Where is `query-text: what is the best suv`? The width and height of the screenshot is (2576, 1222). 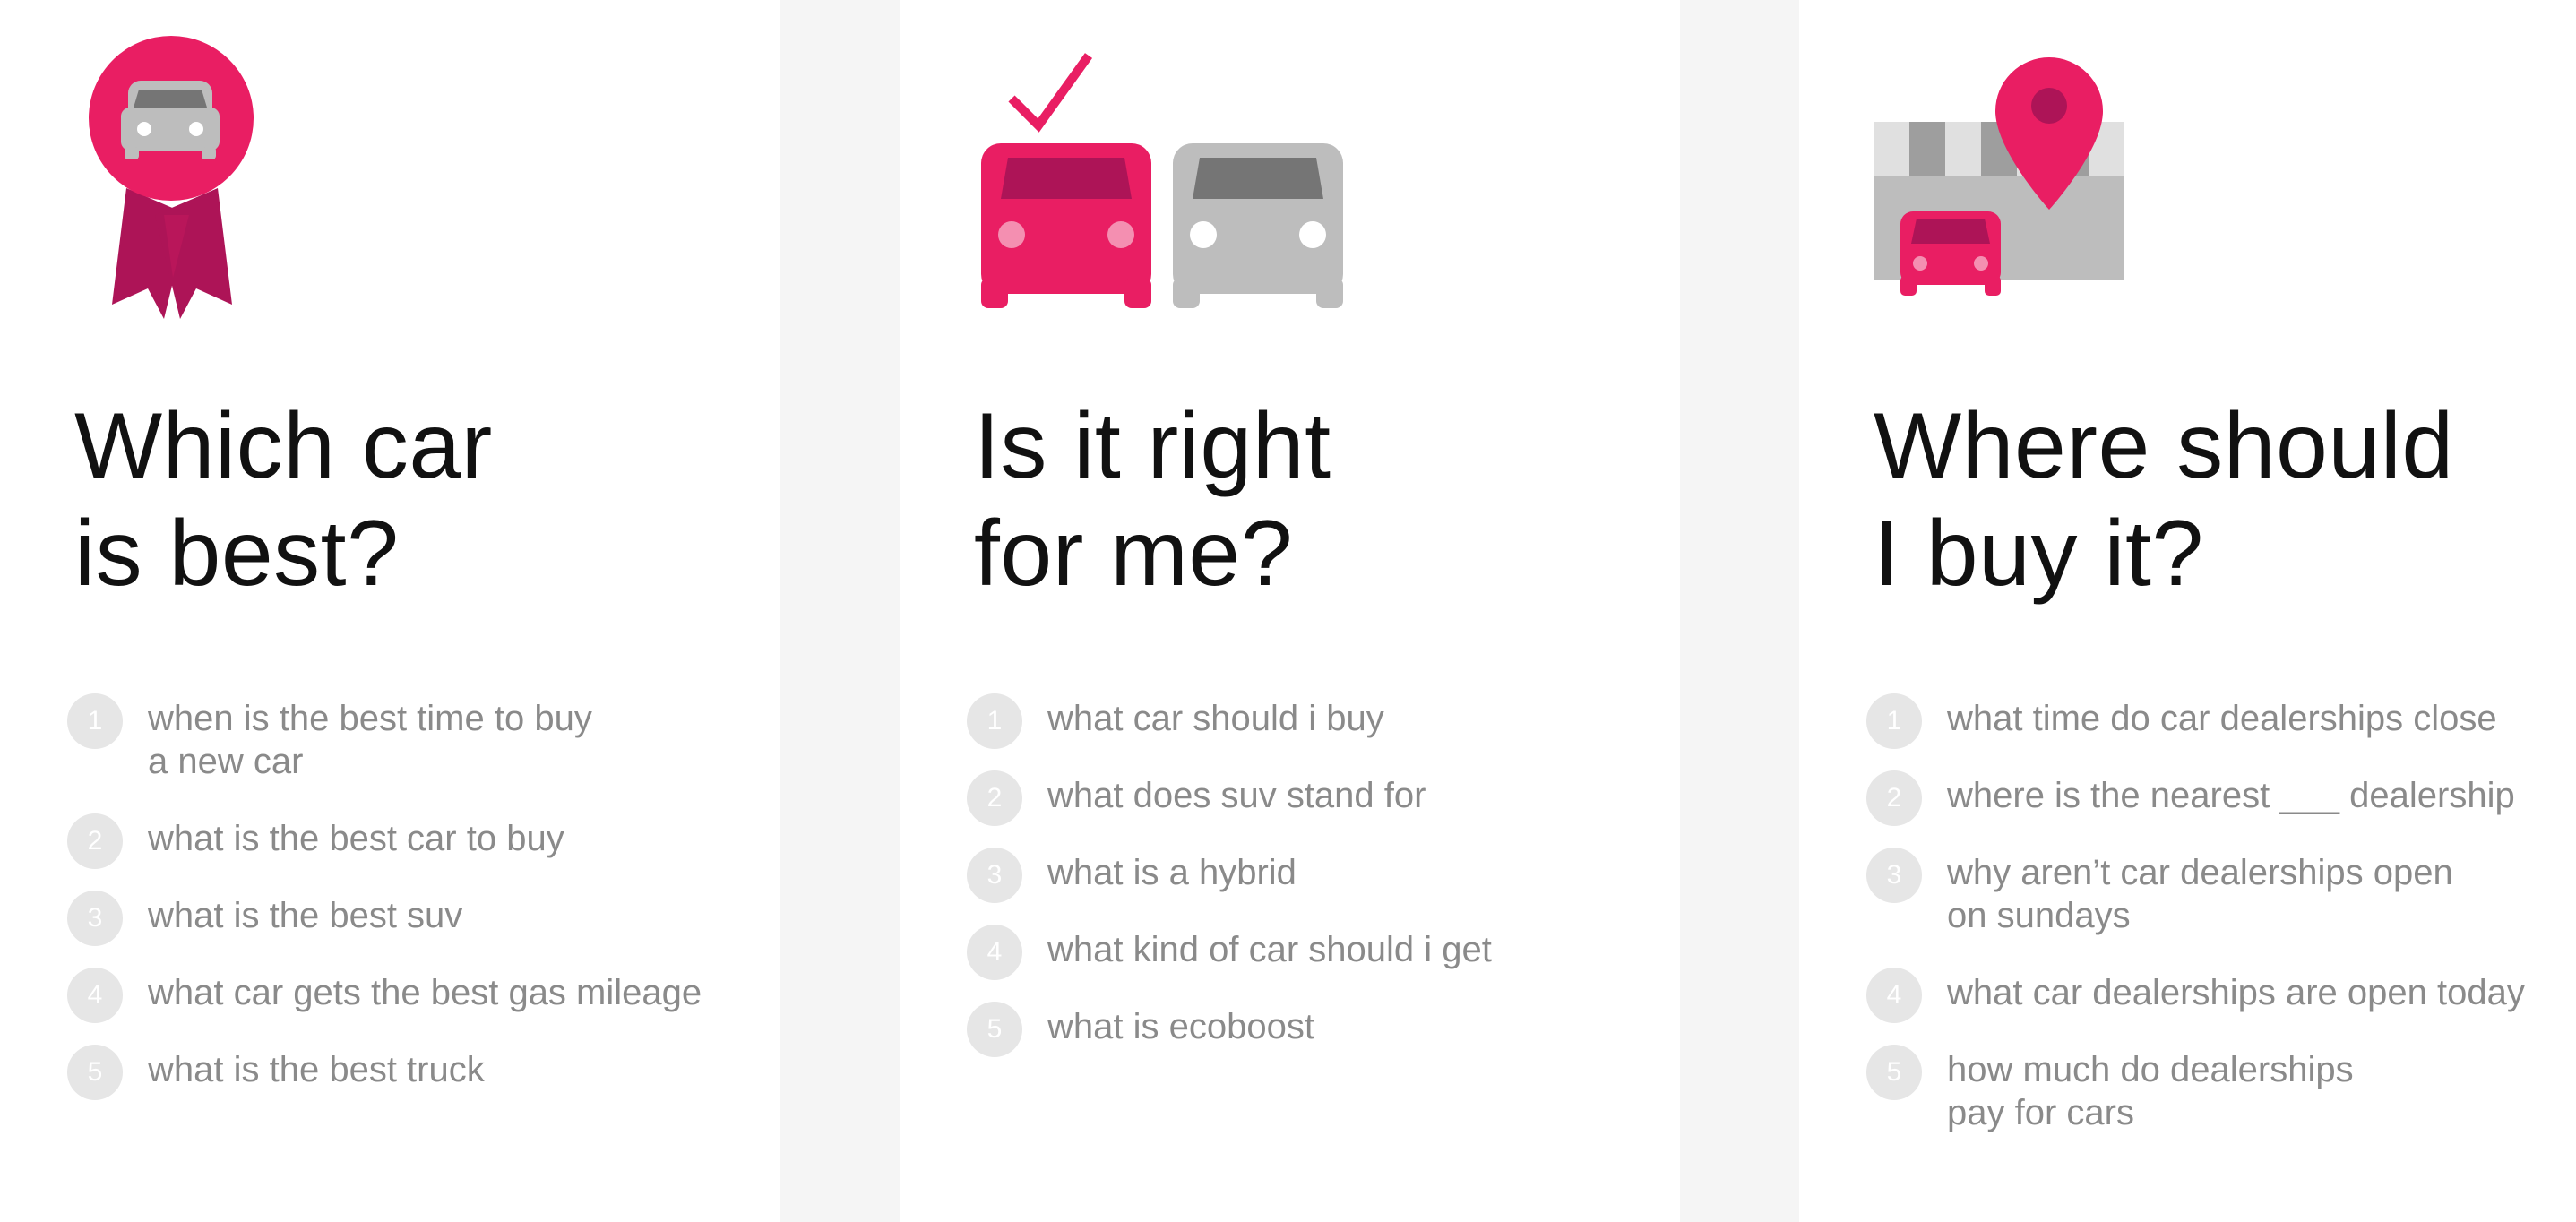
query-text: what is the best suv is located at coordinates (305, 915).